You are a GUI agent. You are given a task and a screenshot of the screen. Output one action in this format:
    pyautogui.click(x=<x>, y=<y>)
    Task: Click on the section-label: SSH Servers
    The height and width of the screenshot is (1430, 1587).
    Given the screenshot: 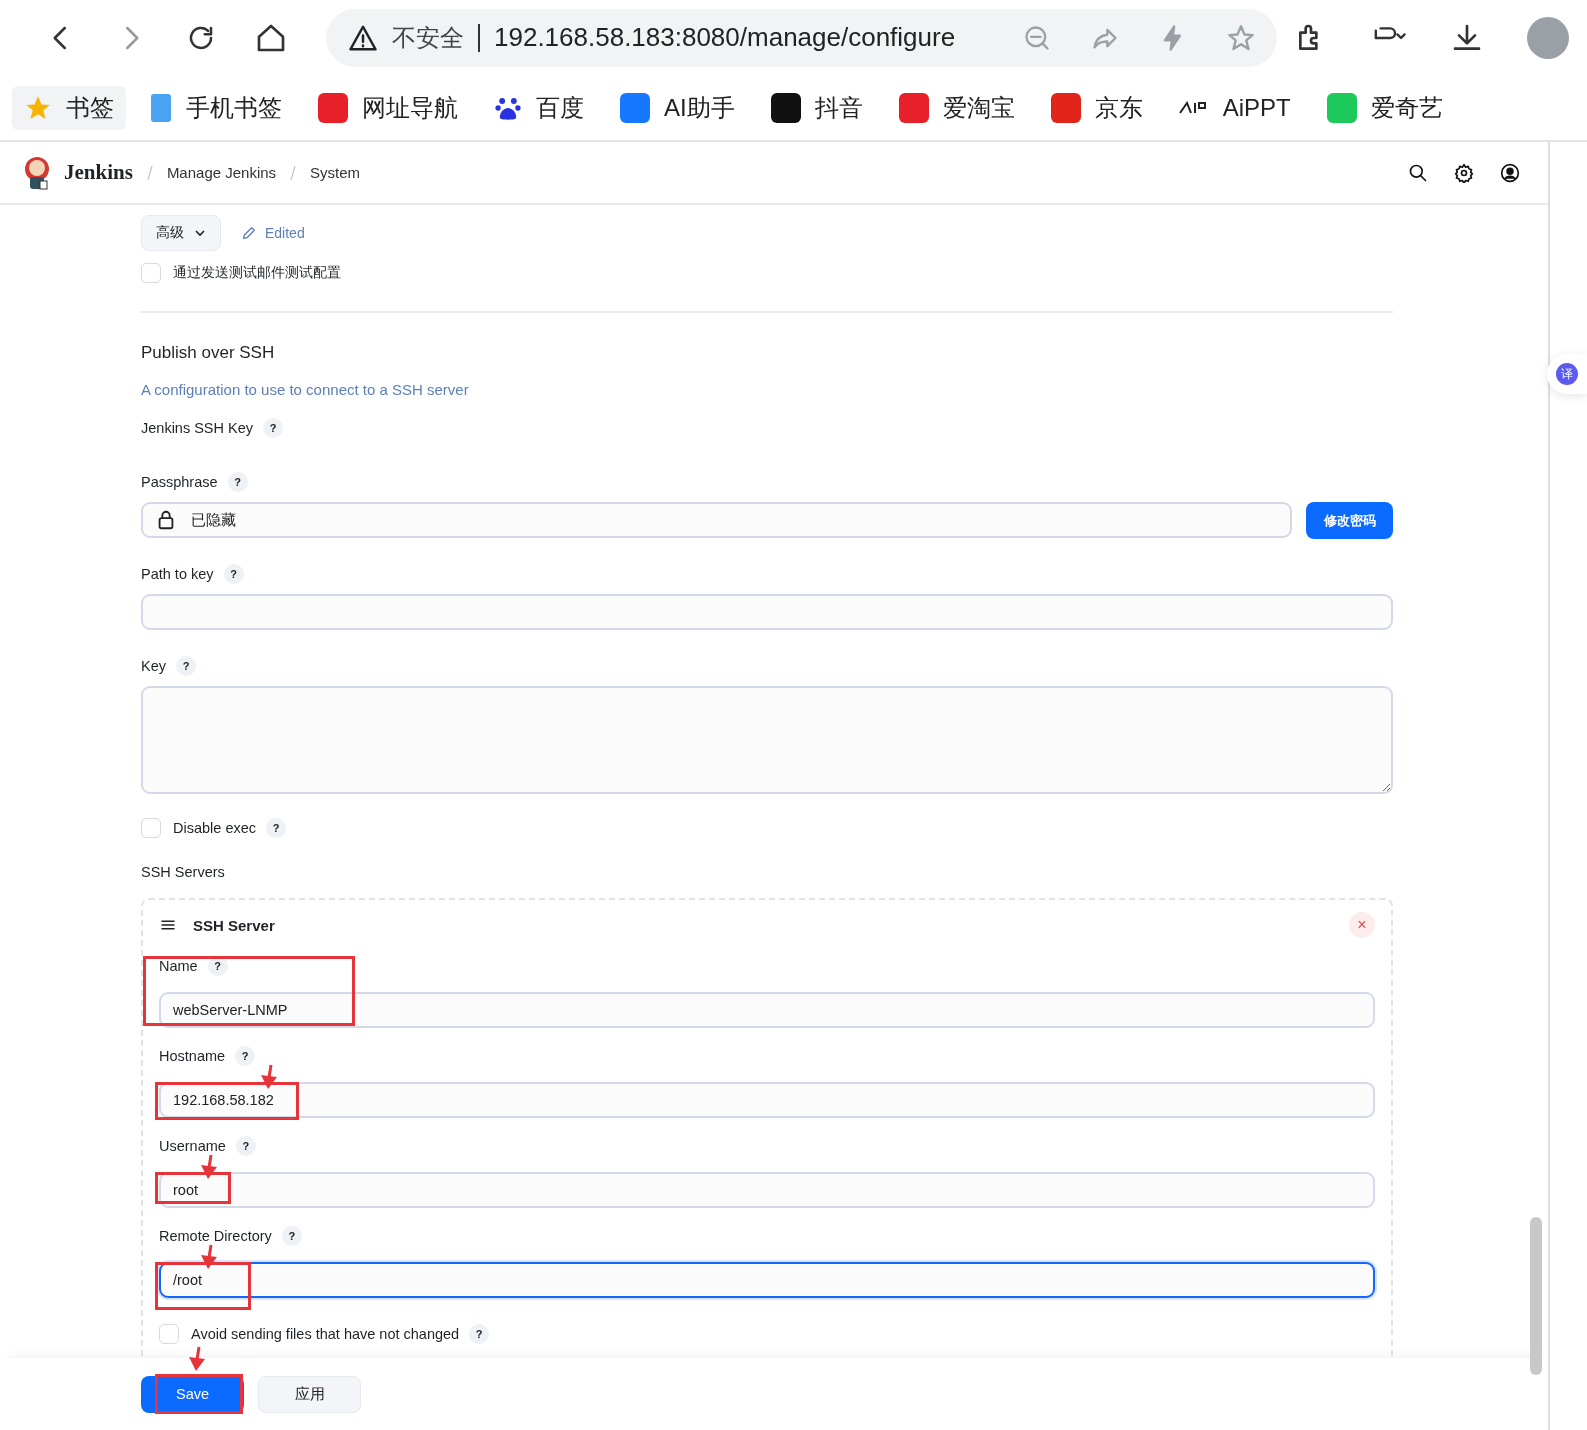 What is the action you would take?
    pyautogui.click(x=183, y=872)
    